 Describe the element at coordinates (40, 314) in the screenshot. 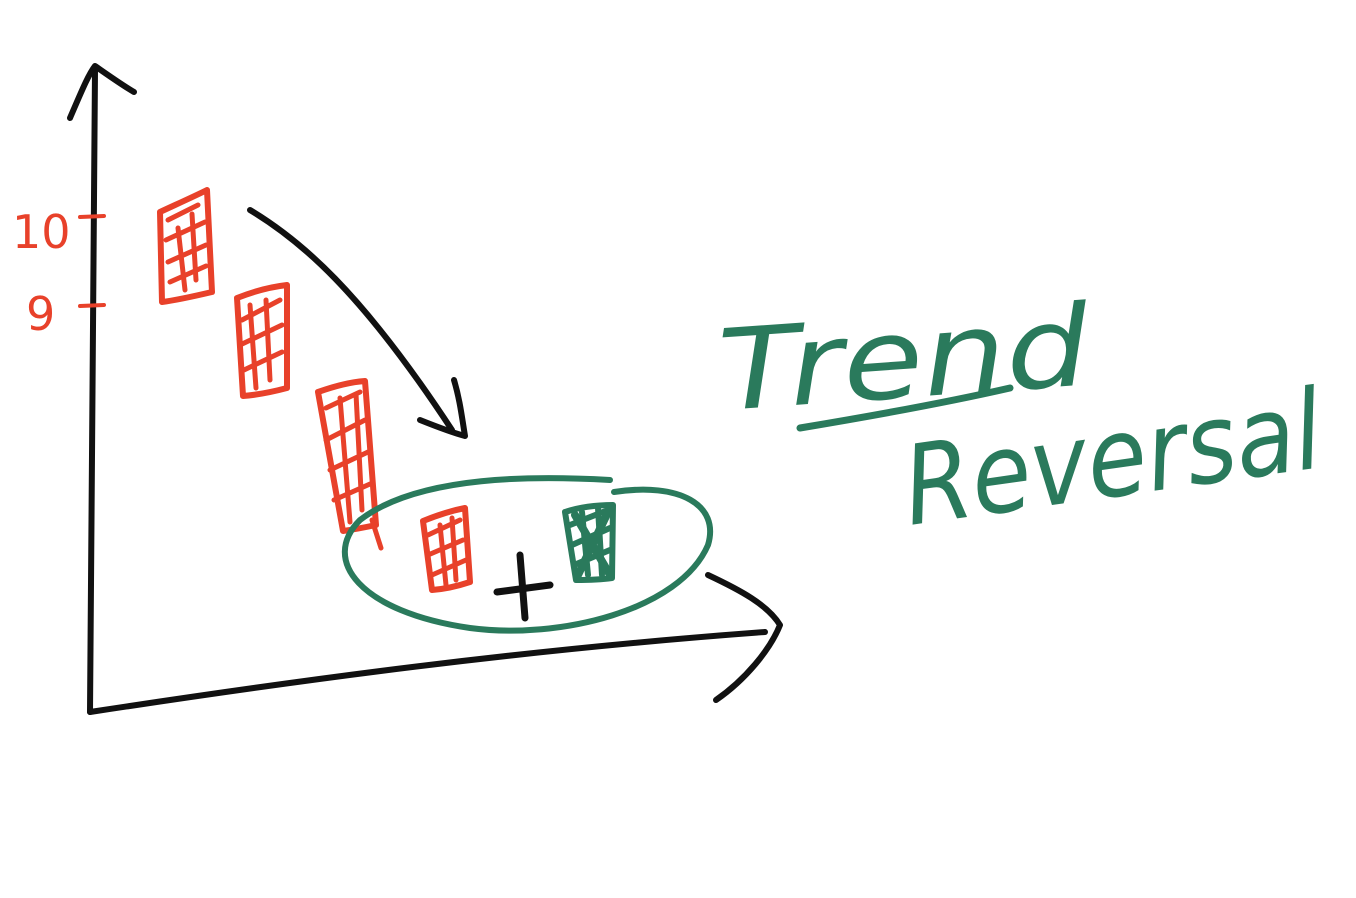

I see `tick-label-9: 9` at that location.